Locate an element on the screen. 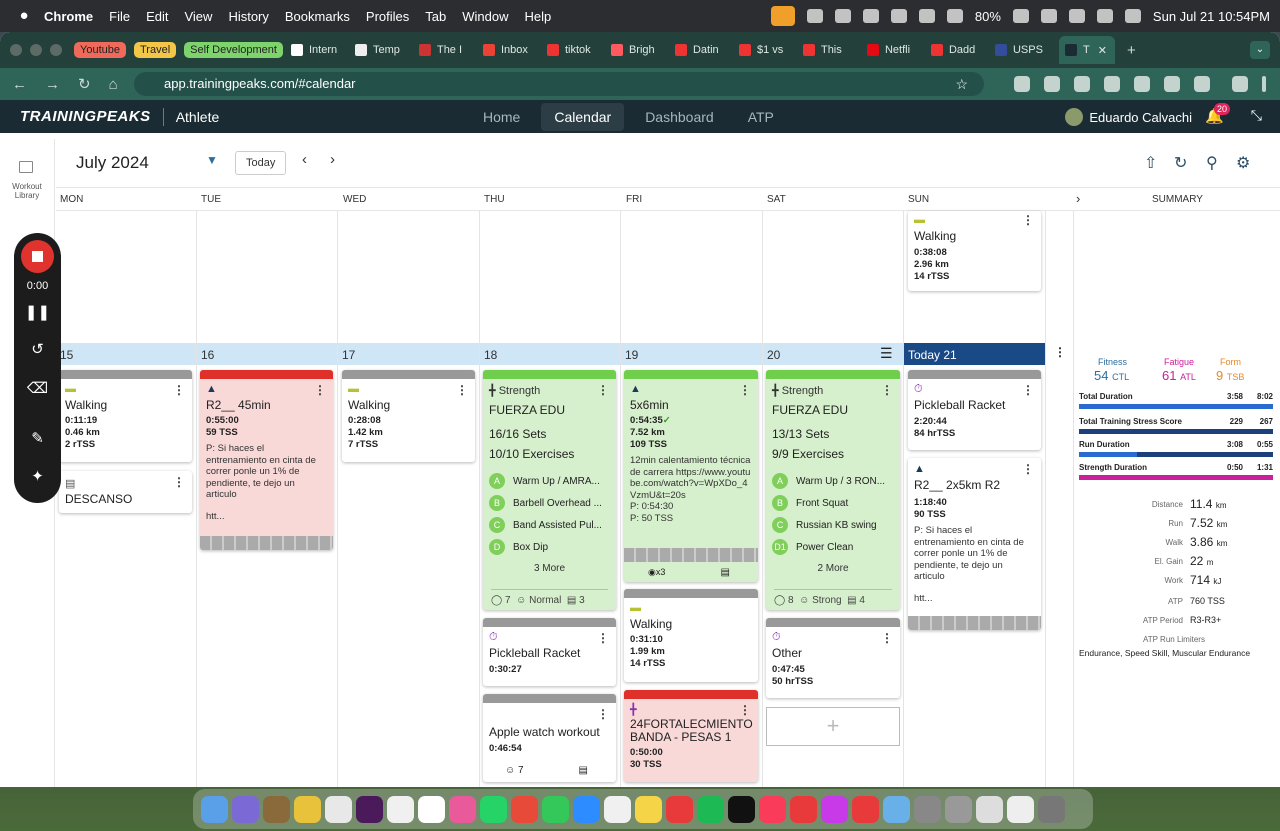 The image size is (1280, 831). browser-tab: Datin is located at coordinates (706, 50).